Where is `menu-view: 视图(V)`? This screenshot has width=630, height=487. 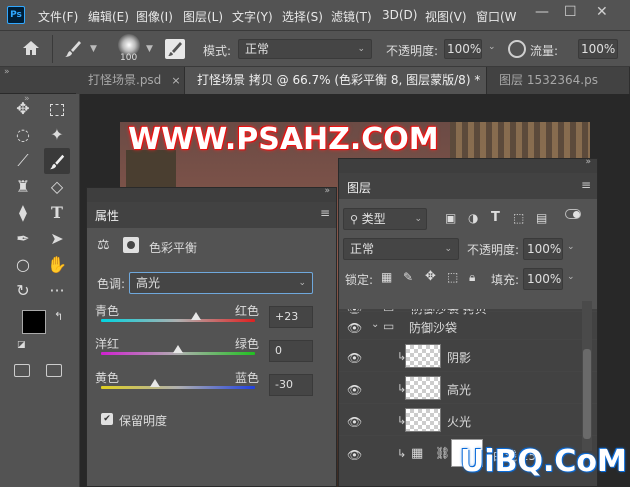 menu-view: 视图(V) is located at coordinates (446, 16).